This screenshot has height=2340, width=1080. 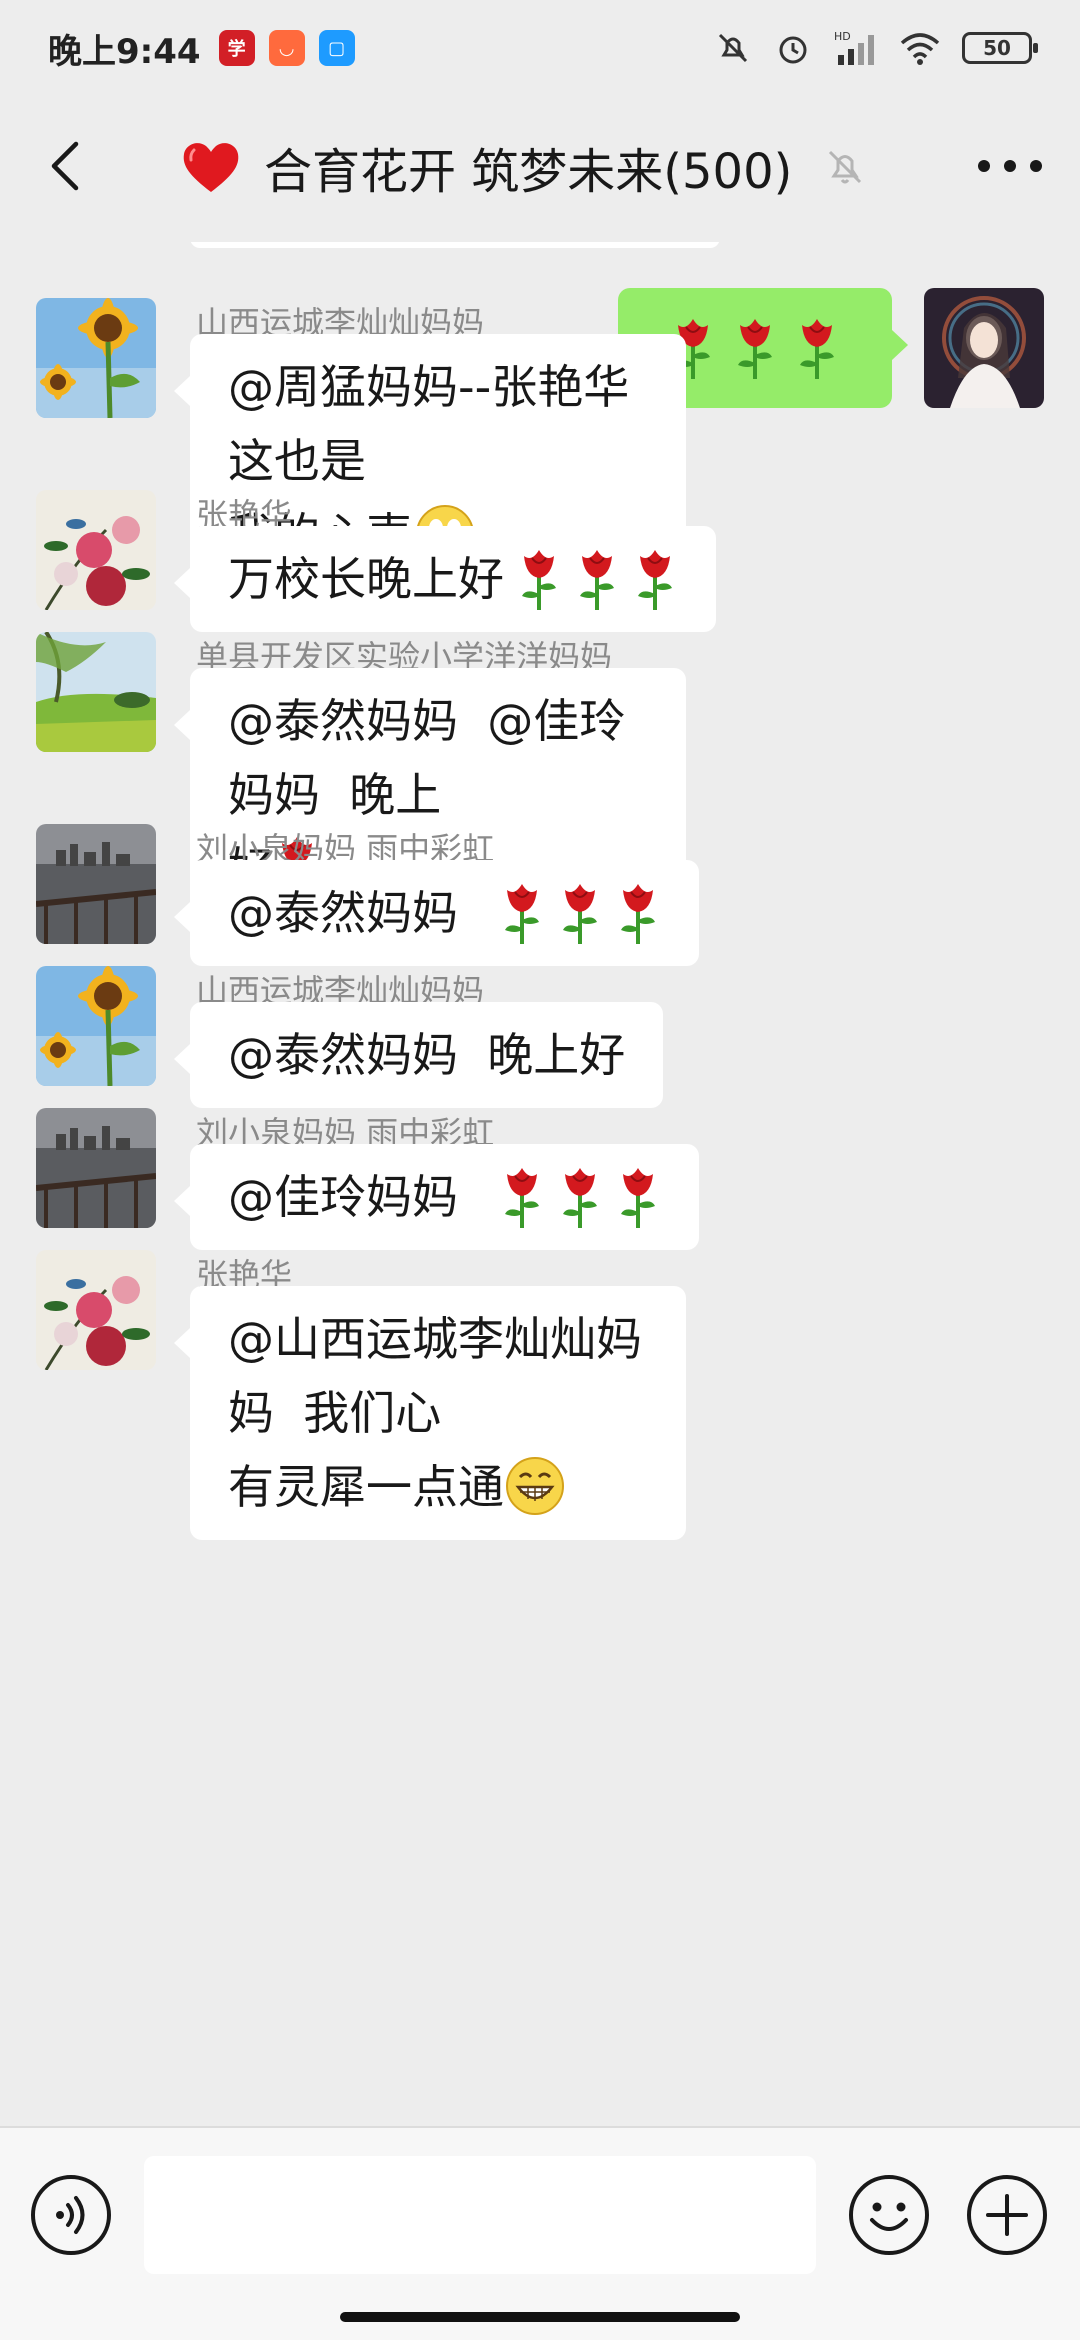 I want to click on status-indicators: HD 50, so click(x=876, y=48).